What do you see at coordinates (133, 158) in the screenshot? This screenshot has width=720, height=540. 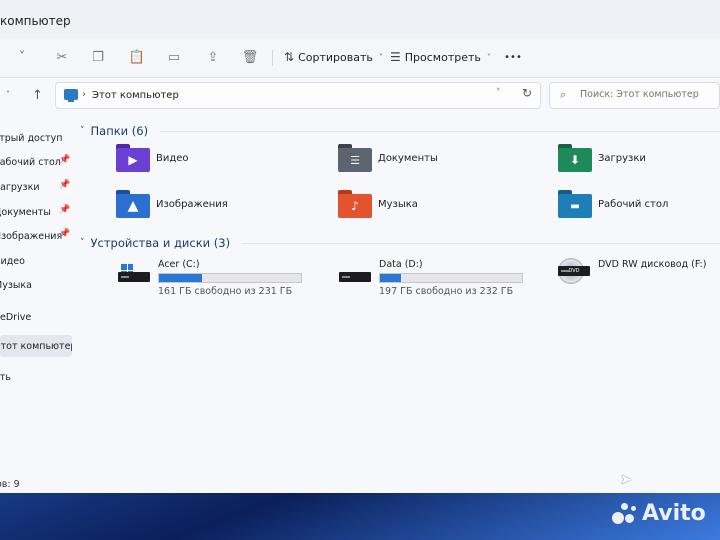 I see `video-folder-icon: ▶` at bounding box center [133, 158].